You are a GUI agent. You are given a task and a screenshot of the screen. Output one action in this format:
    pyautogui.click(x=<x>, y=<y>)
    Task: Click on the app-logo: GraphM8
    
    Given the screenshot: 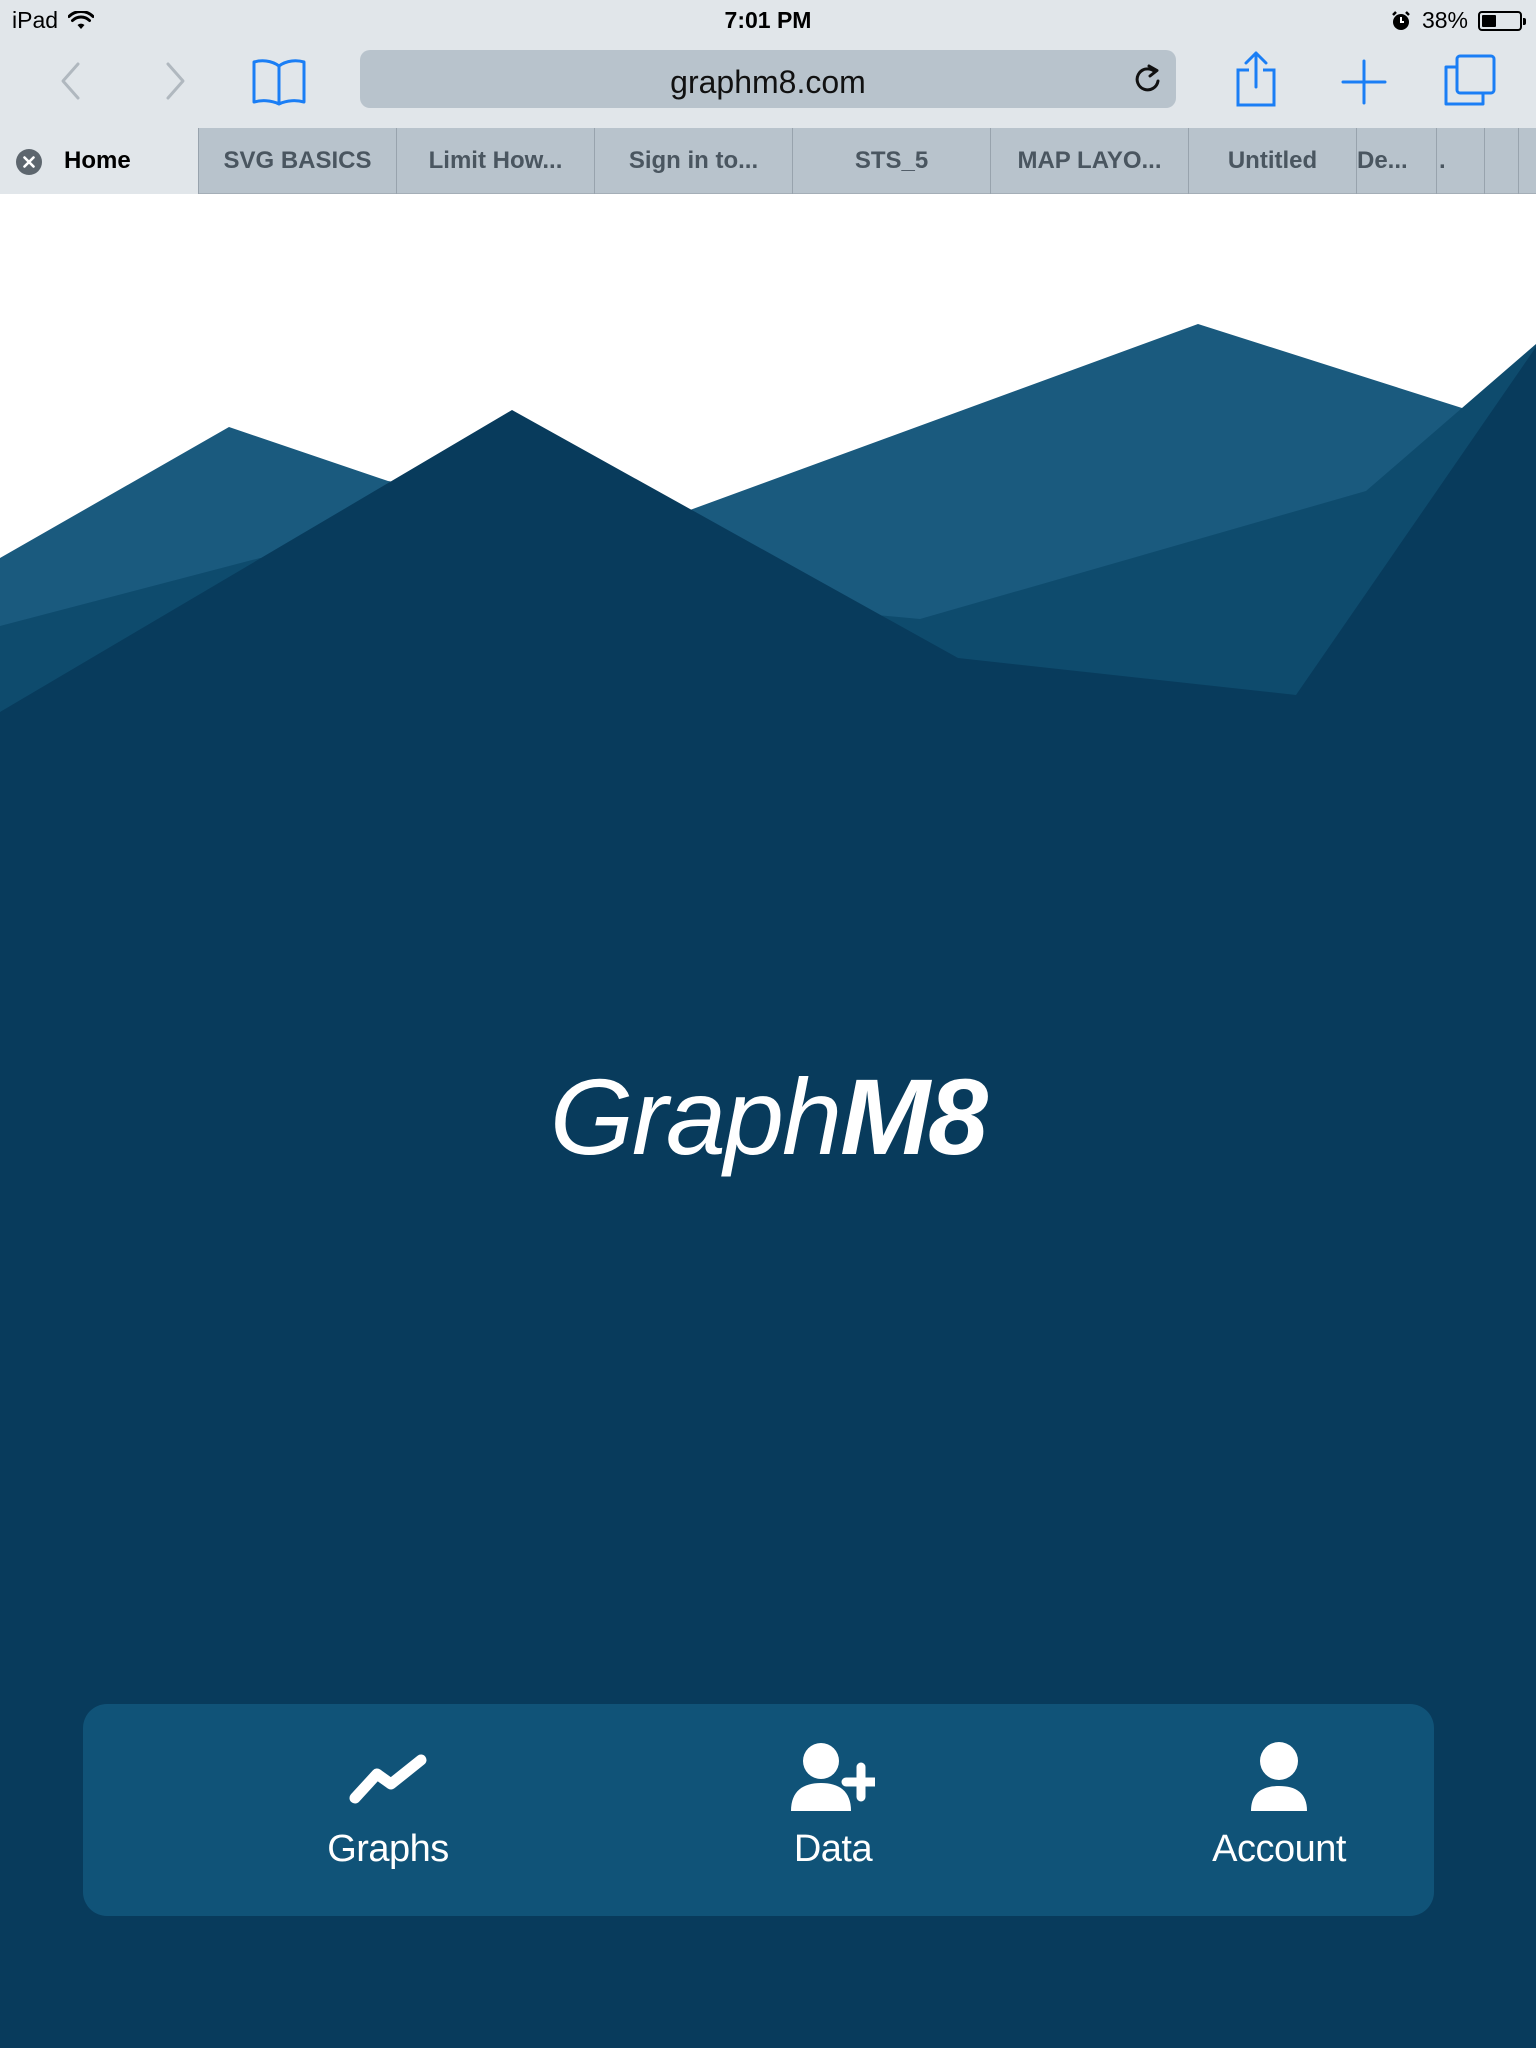 What is the action you would take?
    pyautogui.click(x=768, y=1116)
    